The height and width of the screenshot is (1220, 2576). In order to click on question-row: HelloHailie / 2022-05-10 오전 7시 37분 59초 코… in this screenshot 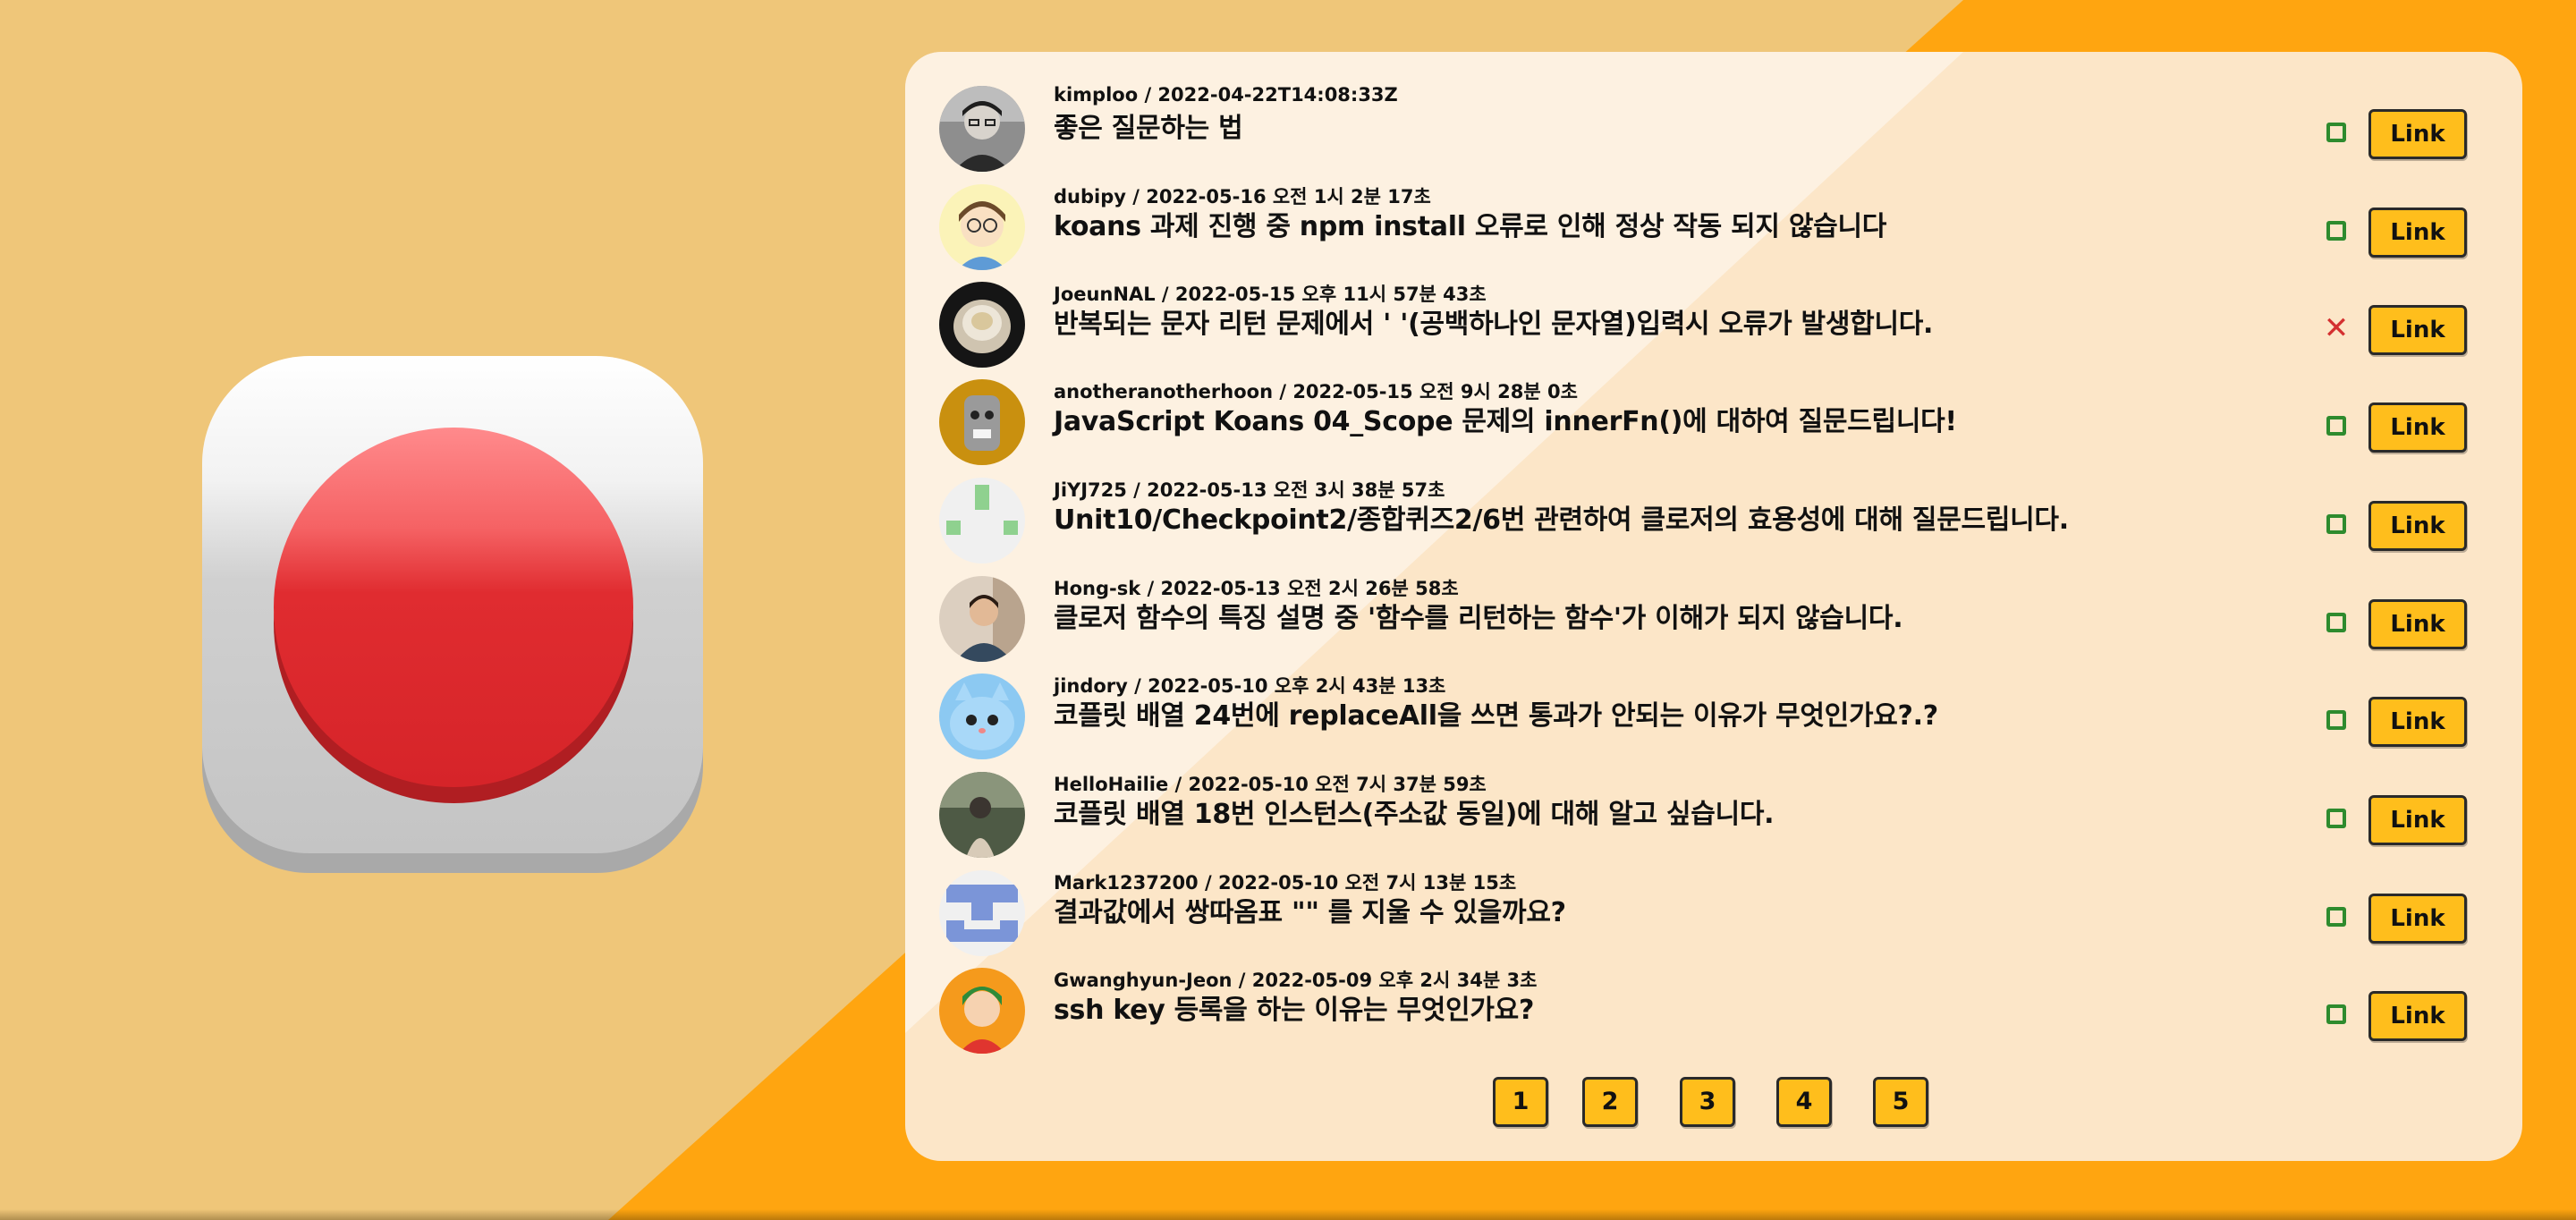, I will do `click(1713, 798)`.